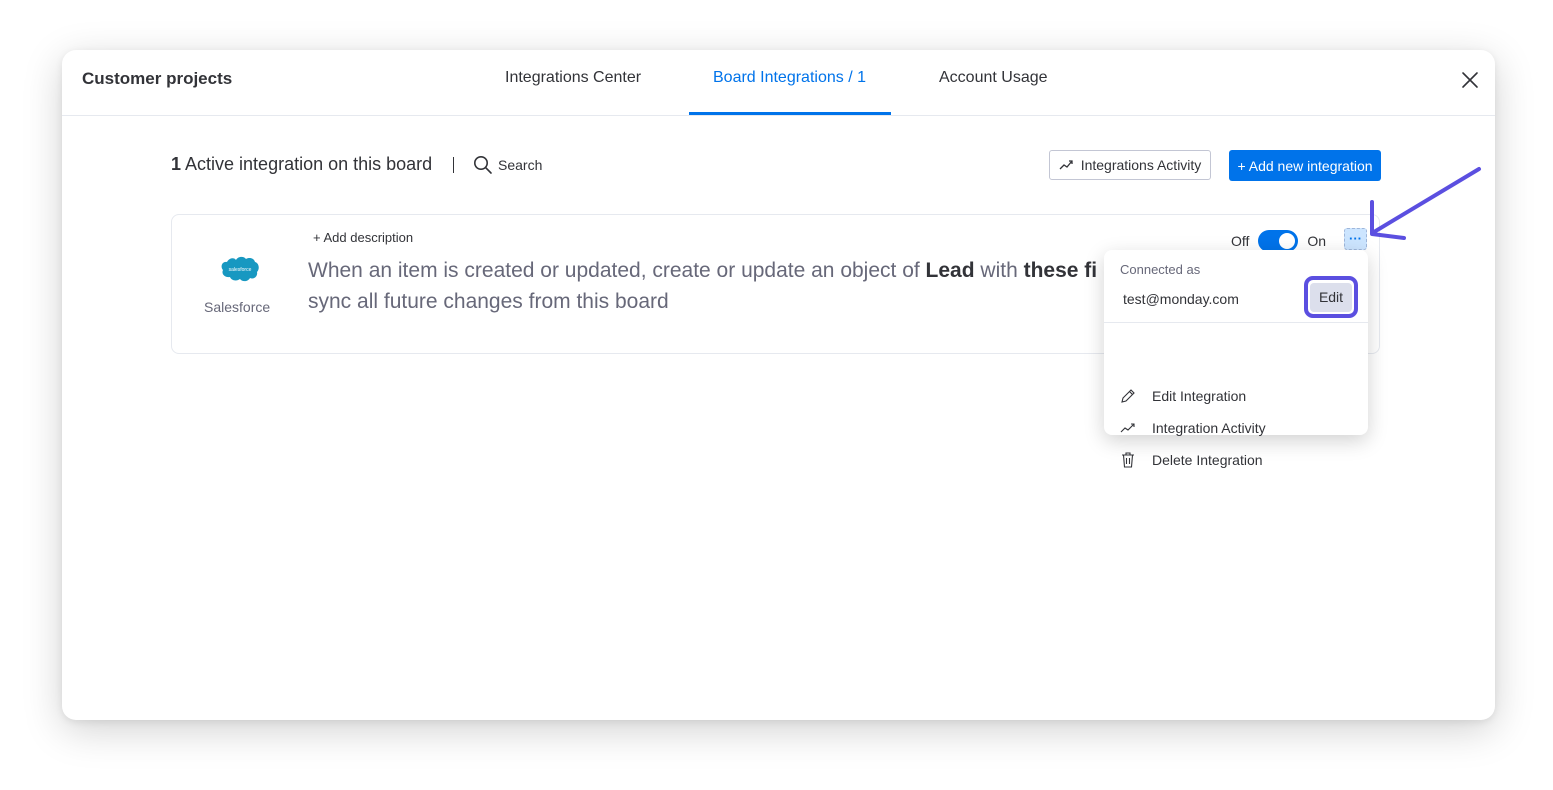 The image size is (1553, 790). I want to click on recipe-text-2: with, so click(999, 270).